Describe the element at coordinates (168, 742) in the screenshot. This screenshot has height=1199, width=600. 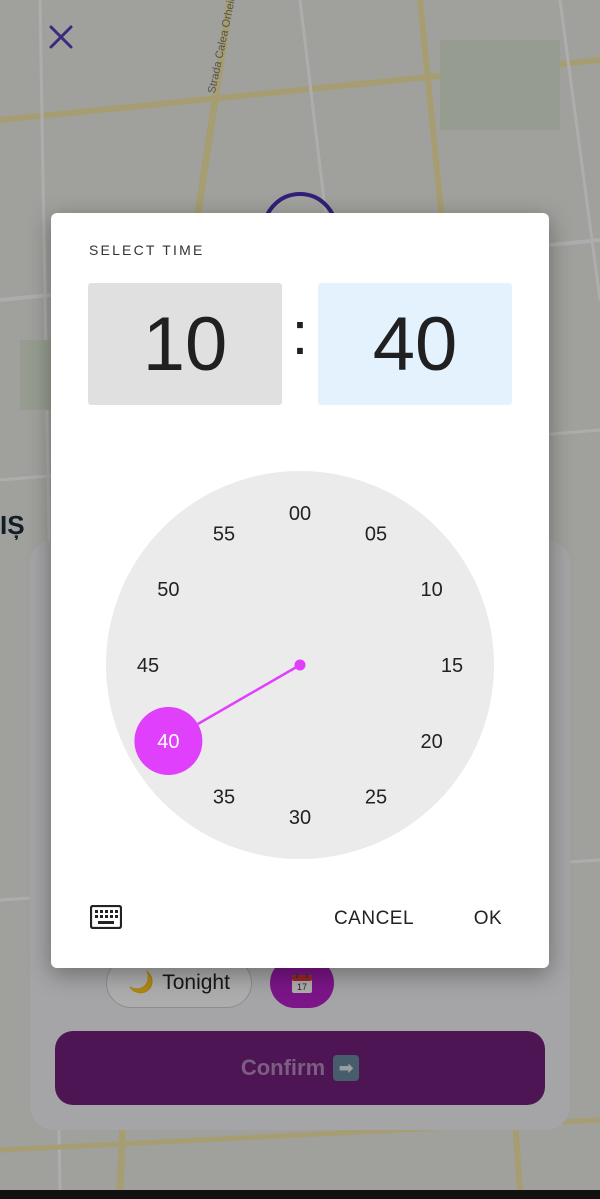
I see `clock-label-40: 40` at that location.